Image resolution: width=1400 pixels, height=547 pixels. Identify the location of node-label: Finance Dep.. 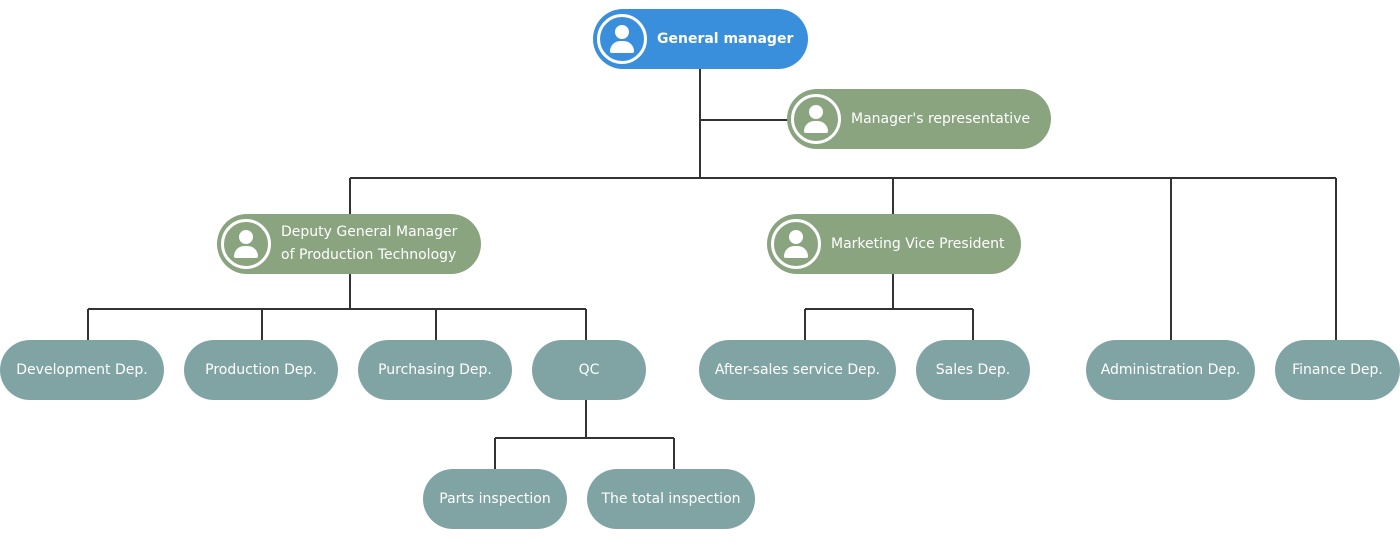
(1337, 369).